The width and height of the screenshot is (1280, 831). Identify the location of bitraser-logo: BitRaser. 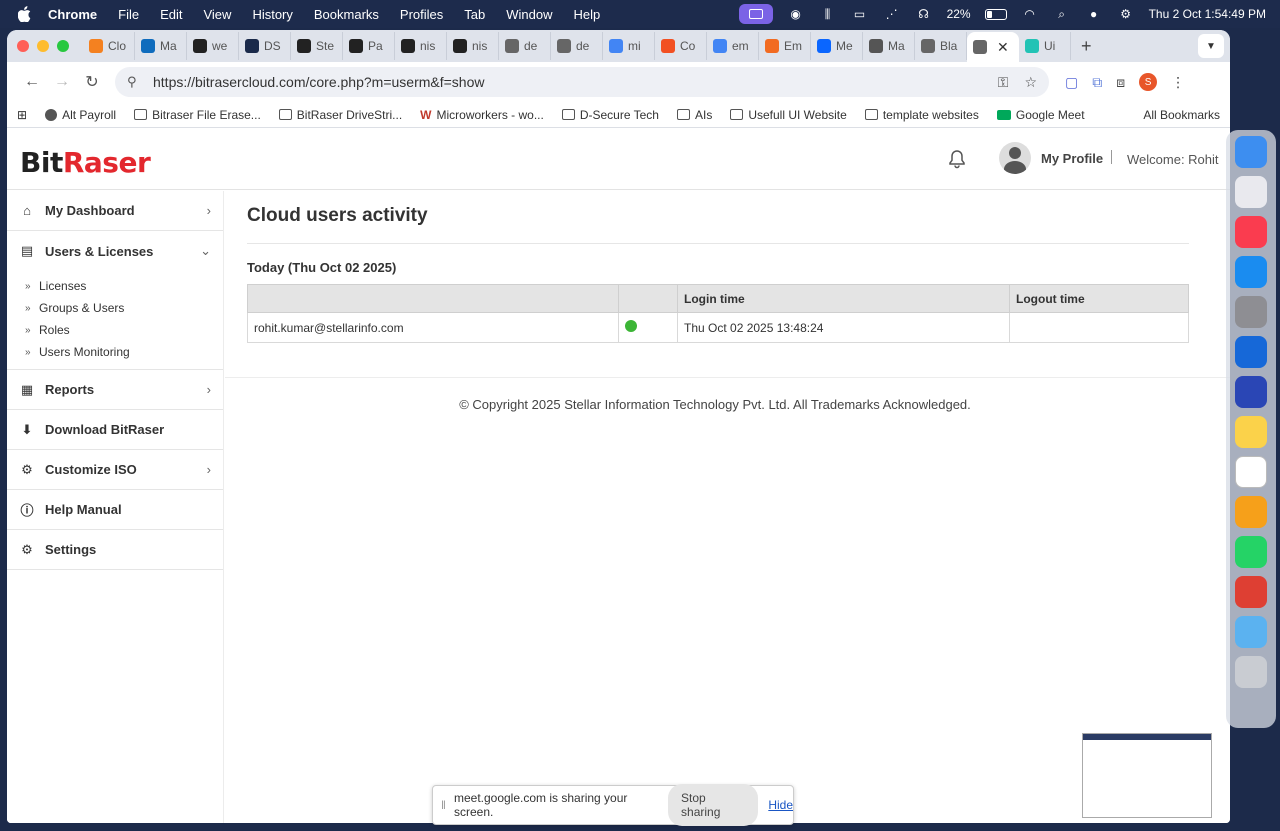
(85, 162).